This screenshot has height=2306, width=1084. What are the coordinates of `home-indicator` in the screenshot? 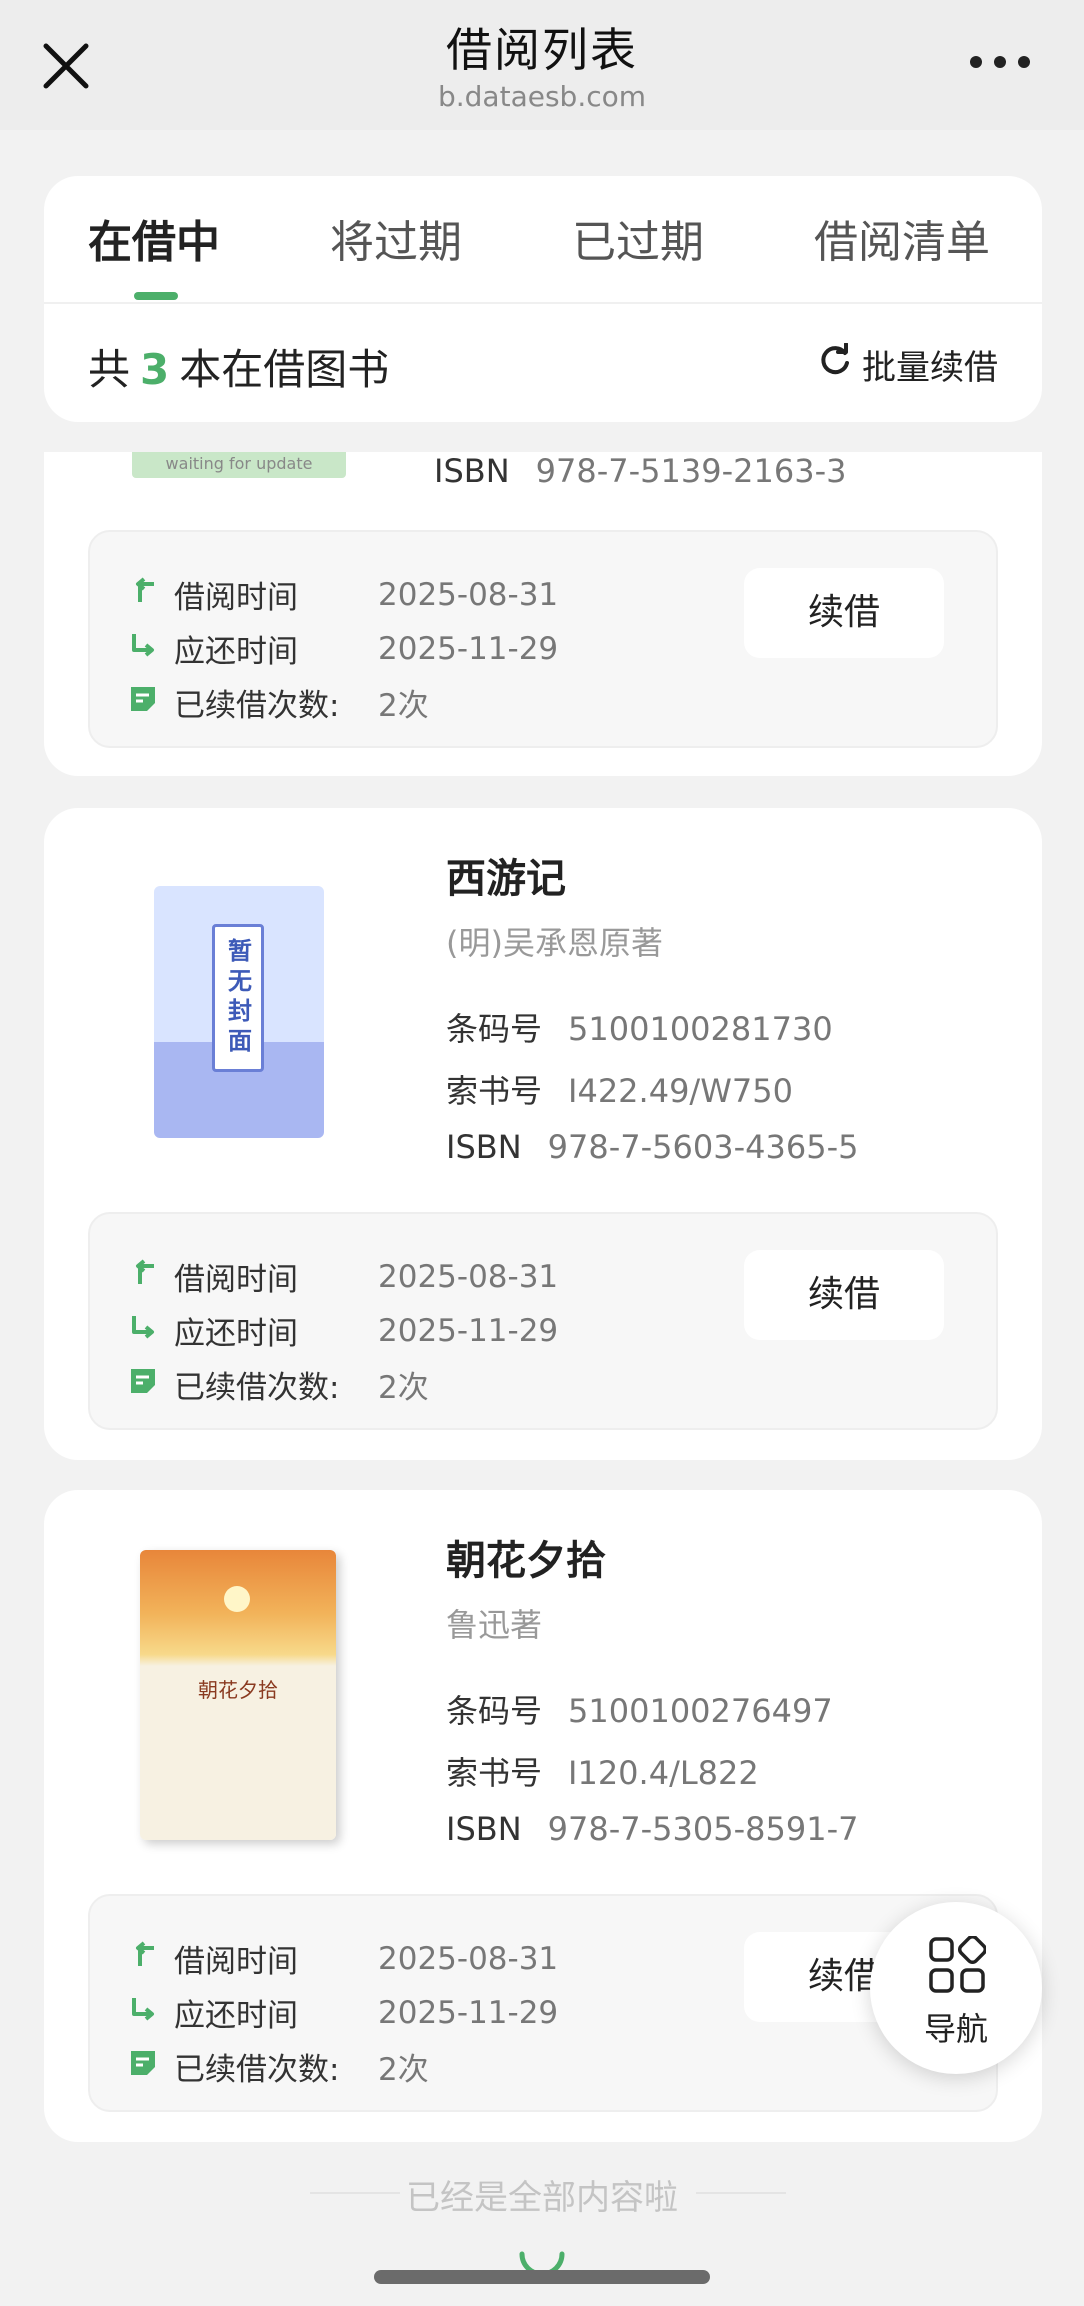 It's located at (542, 2277).